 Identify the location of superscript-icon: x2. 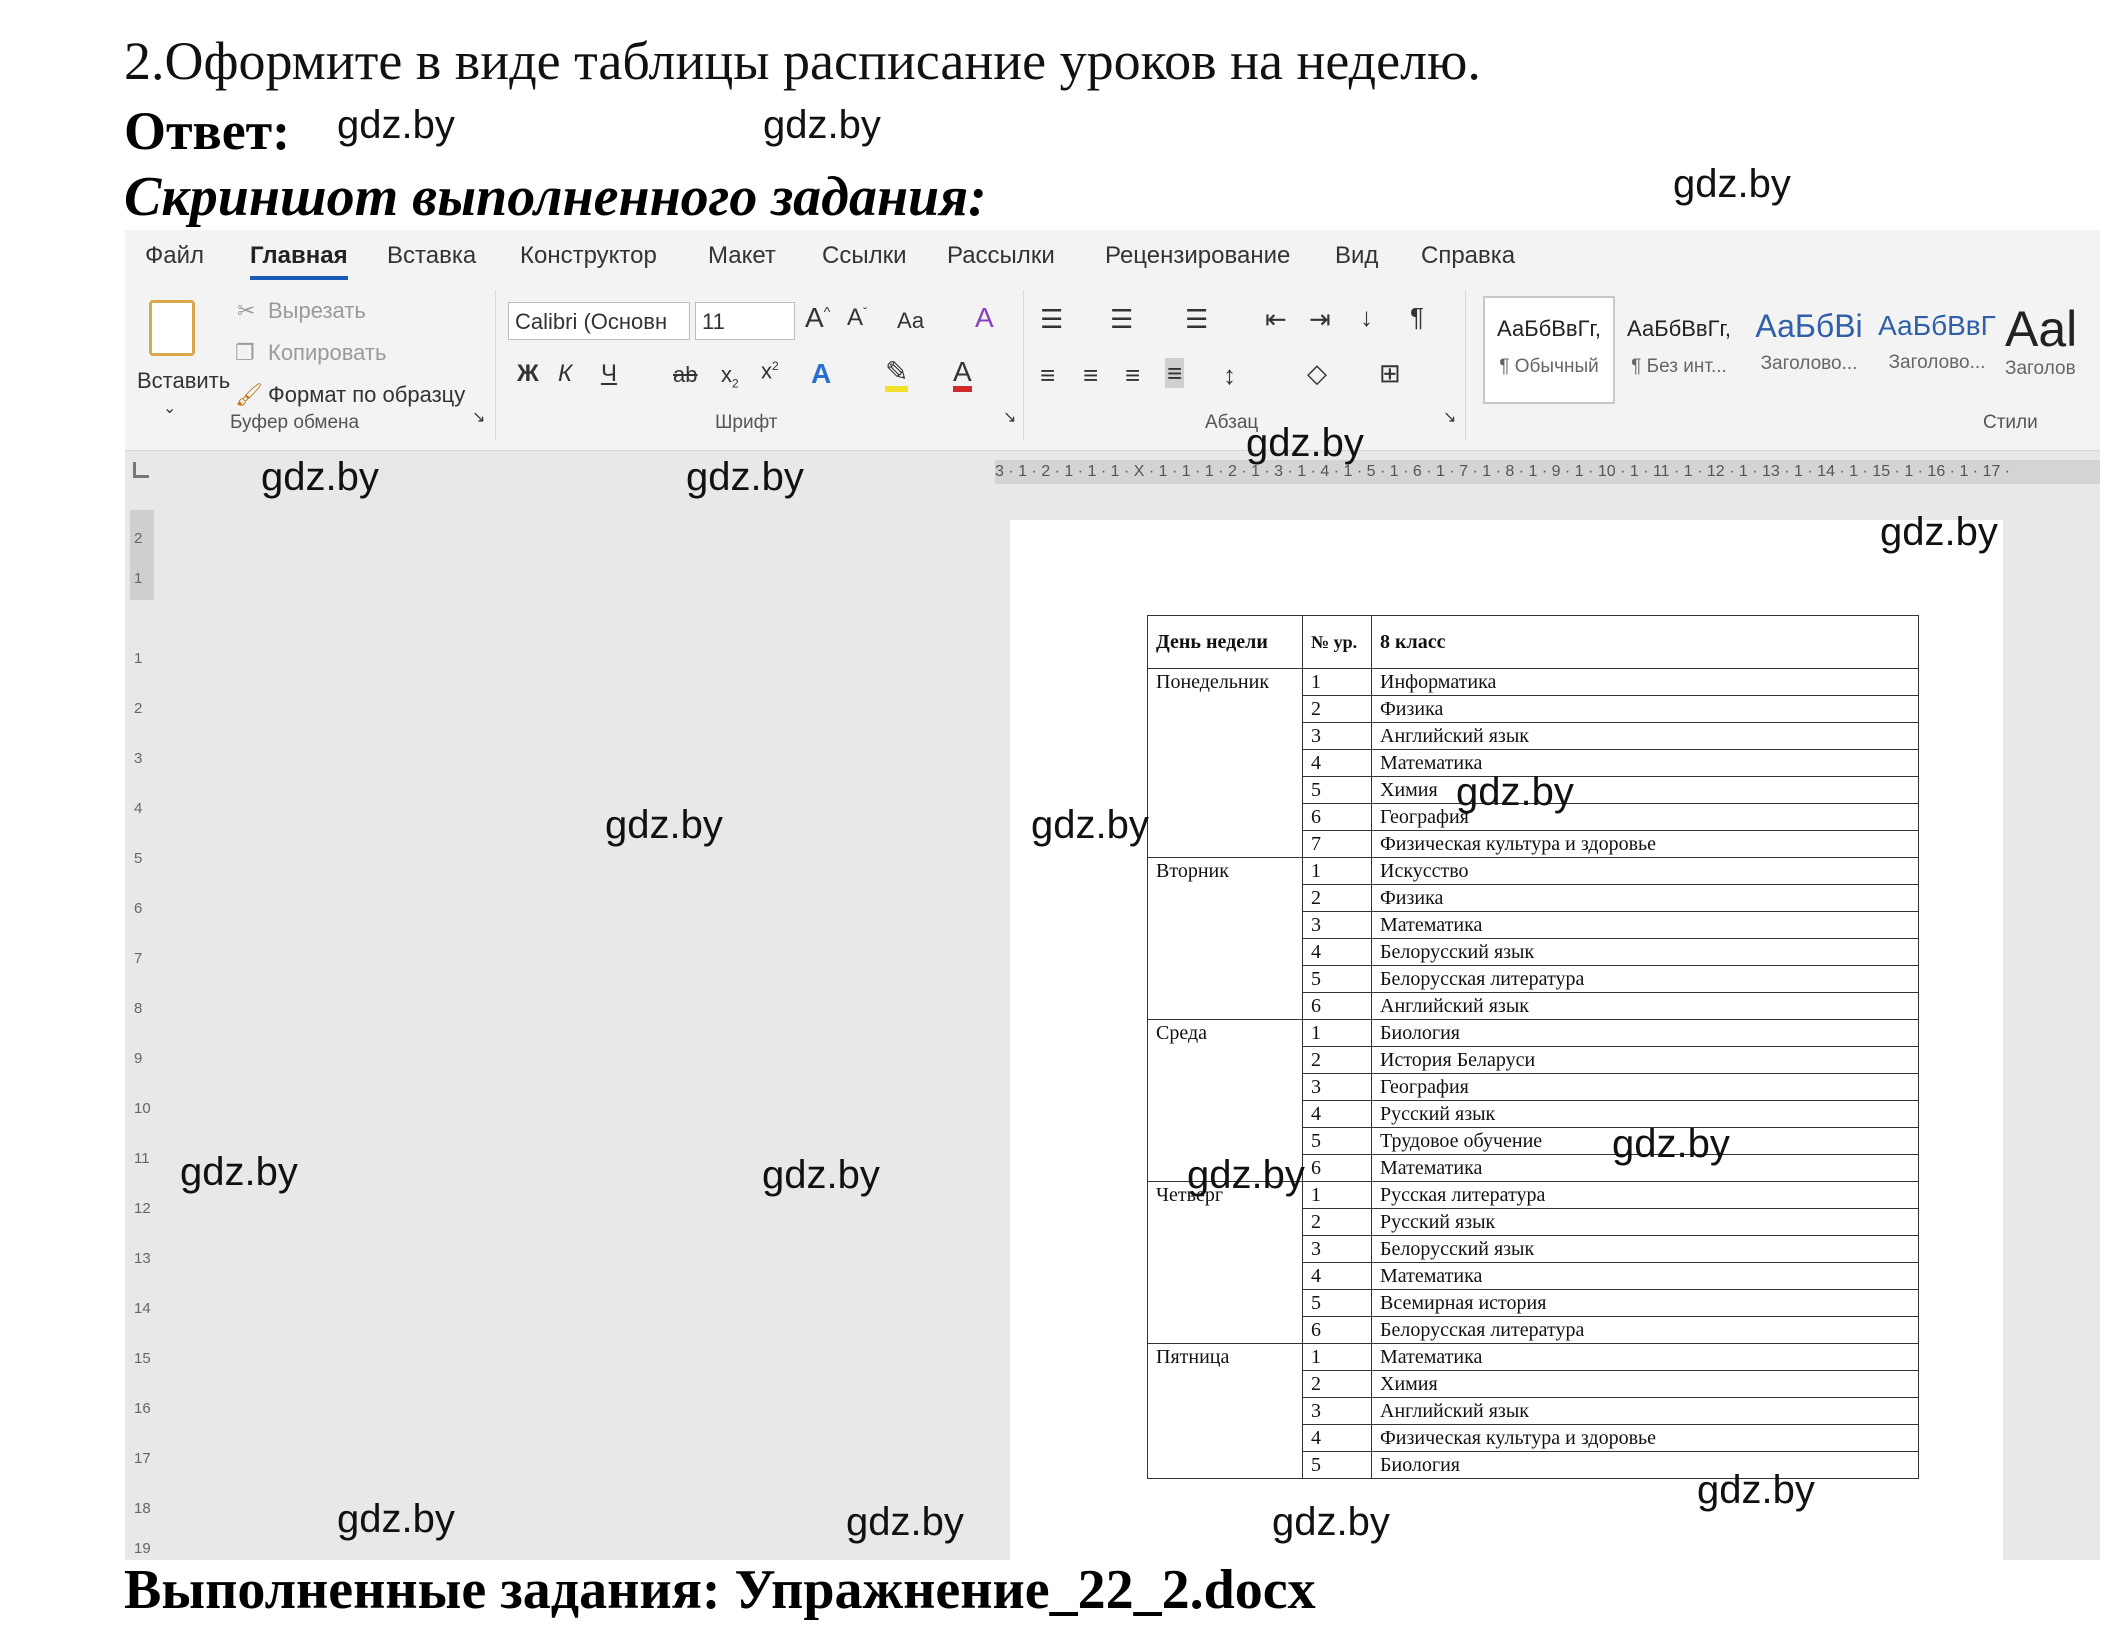
(770, 371).